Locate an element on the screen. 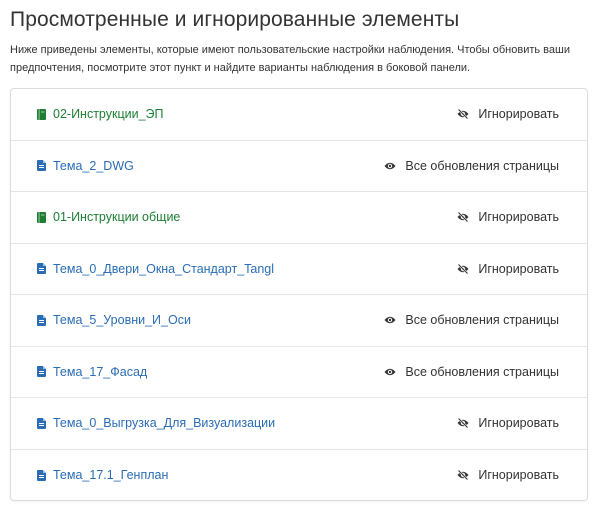 The image size is (602, 511). item-link: Тема_2_DWG is located at coordinates (85, 166).